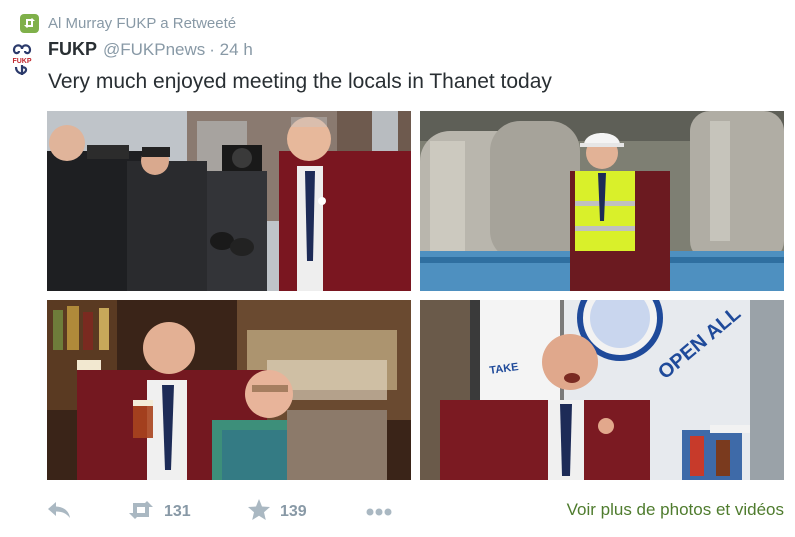 Image resolution: width=795 pixels, height=537 pixels. What do you see at coordinates (259, 512) in the screenshot?
I see `star-icon` at bounding box center [259, 512].